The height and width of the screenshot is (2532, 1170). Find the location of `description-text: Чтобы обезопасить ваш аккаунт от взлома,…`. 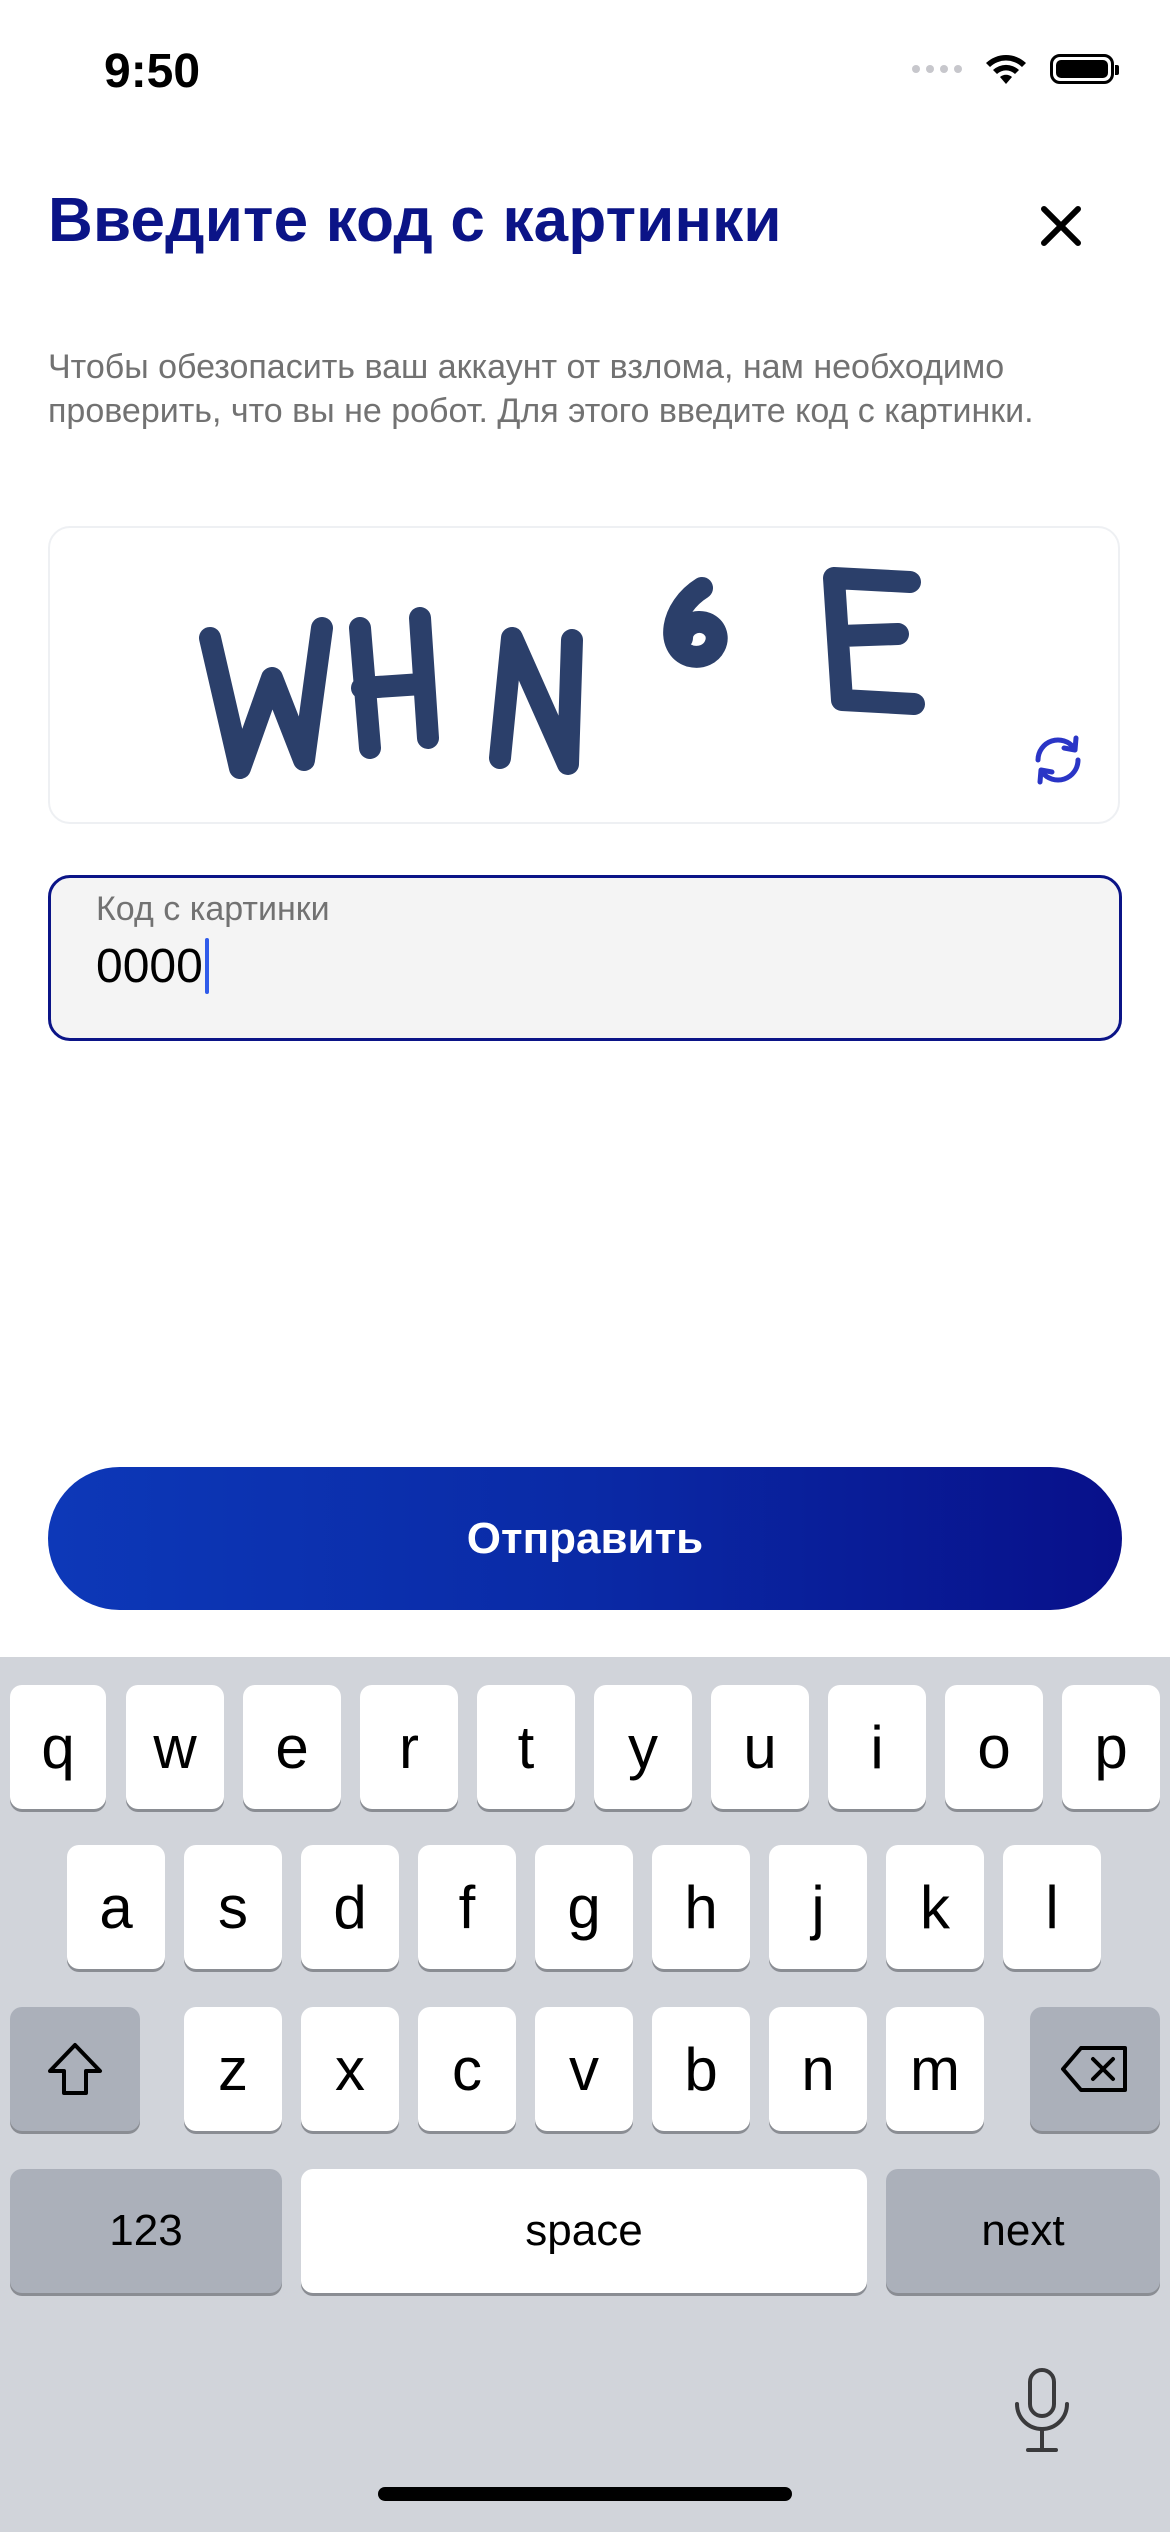

description-text: Чтобы обезопасить ваш аккаунт от взлома,… is located at coordinates (541, 389).